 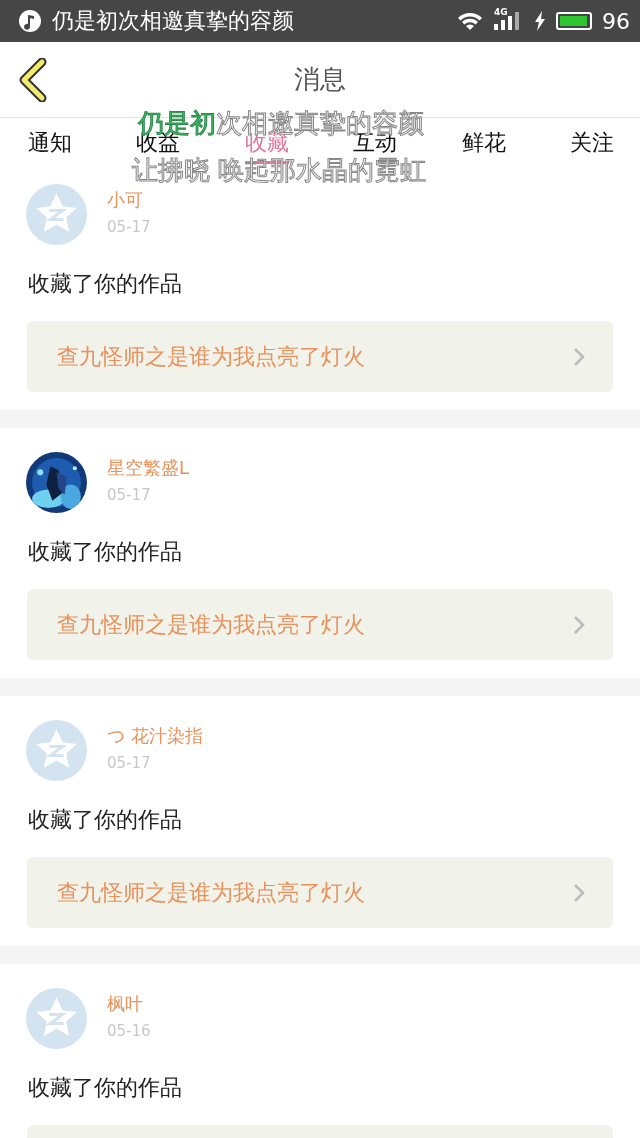 I want to click on back-icon, so click(x=33, y=80).